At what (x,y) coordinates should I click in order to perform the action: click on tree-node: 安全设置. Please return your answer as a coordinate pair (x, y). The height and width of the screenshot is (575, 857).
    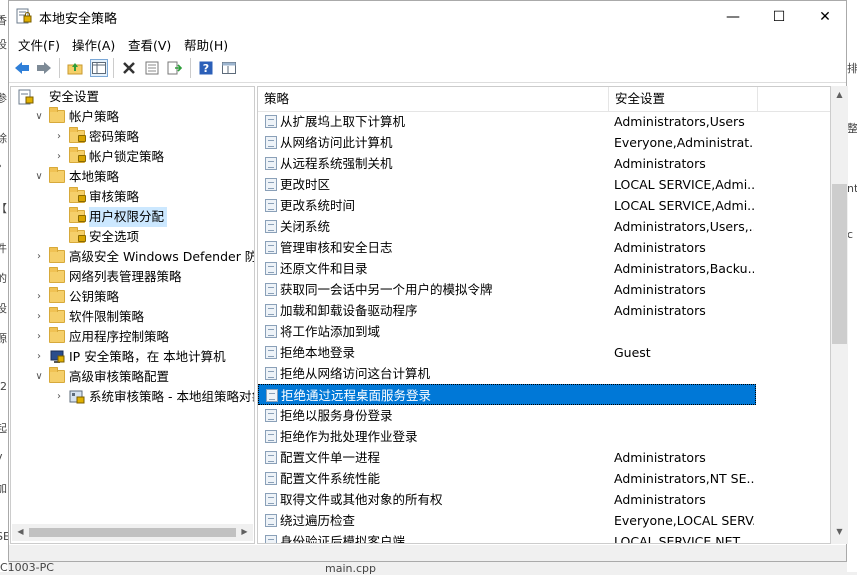
    Looking at the image, I should click on (132, 97).